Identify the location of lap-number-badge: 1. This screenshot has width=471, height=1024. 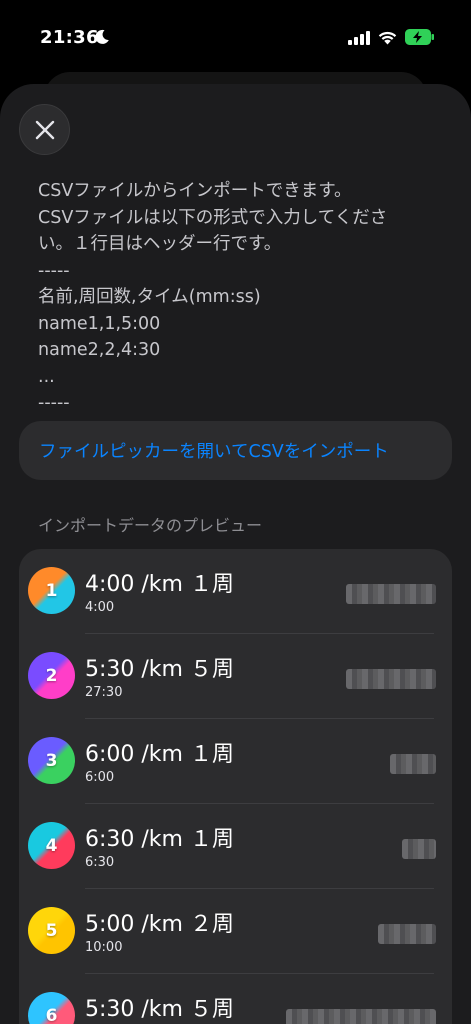
(51, 590).